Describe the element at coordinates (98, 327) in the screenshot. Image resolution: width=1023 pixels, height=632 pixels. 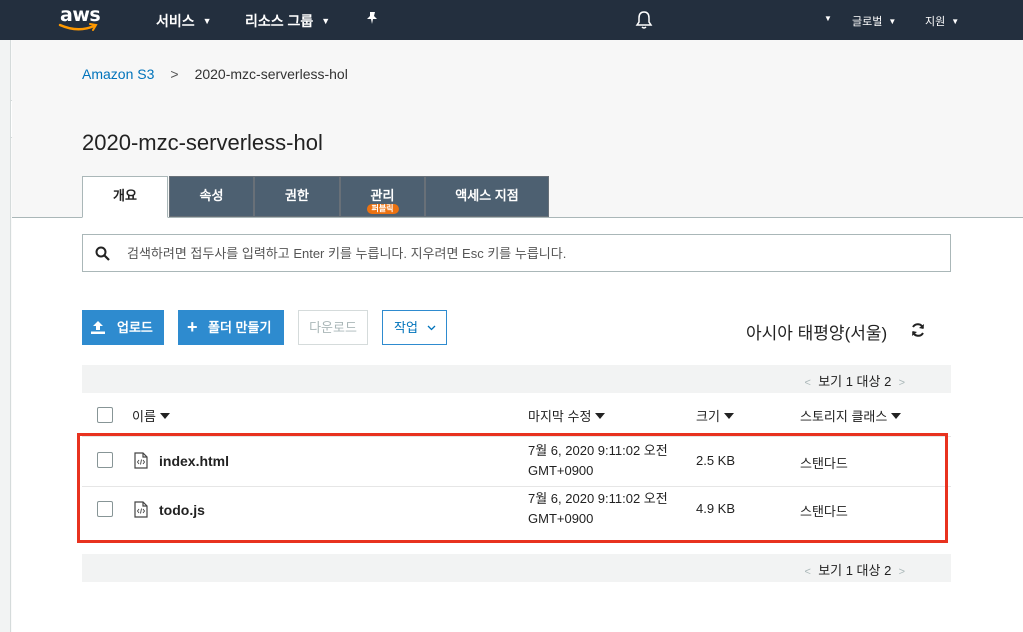
I see `upload-icon` at that location.